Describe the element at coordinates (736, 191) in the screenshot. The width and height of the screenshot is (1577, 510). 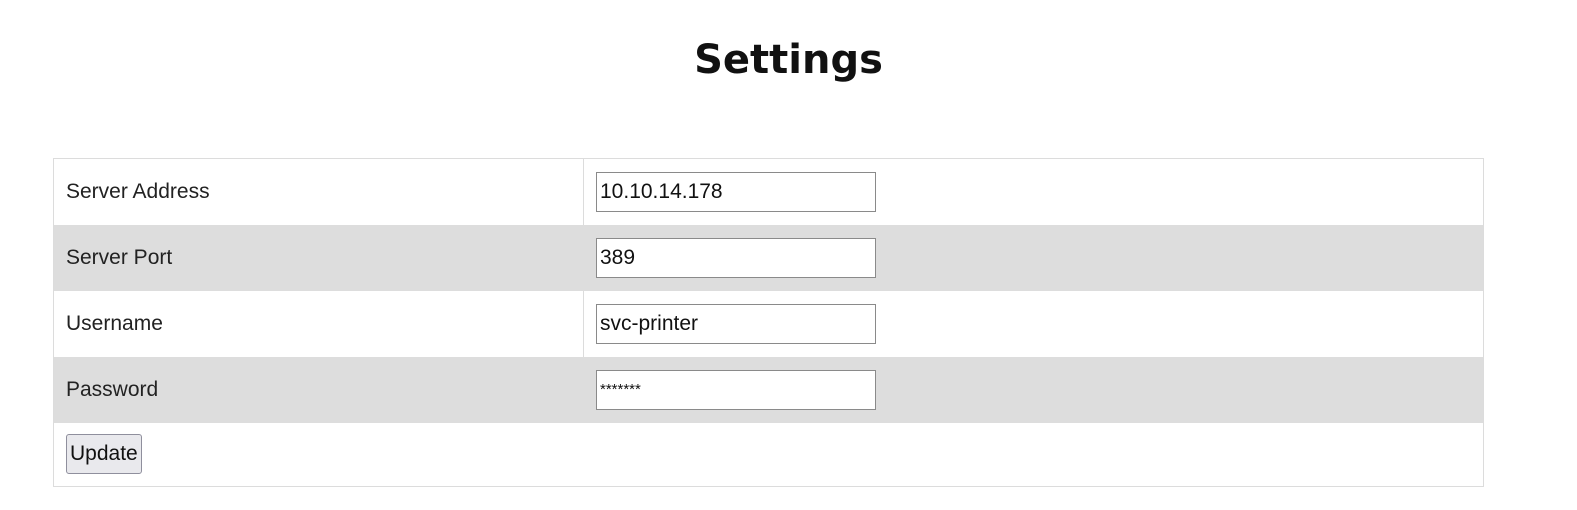
I see `server-address-input` at that location.